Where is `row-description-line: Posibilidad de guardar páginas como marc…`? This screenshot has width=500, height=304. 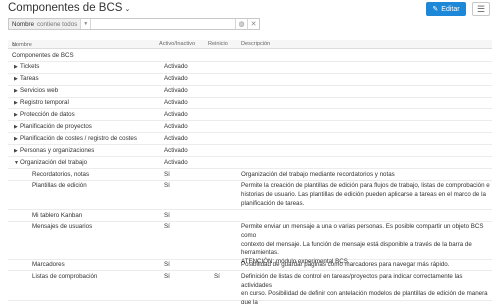 row-description-line: Posibilidad de guardar páginas como marc… is located at coordinates (345, 265).